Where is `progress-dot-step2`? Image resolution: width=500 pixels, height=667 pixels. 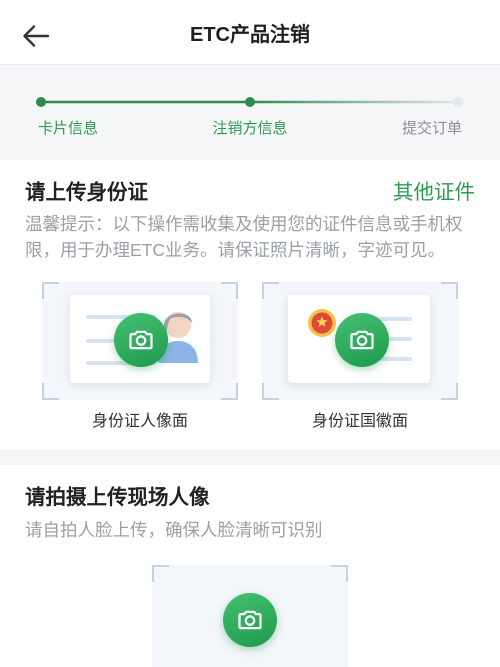
progress-dot-step2 is located at coordinates (250, 102).